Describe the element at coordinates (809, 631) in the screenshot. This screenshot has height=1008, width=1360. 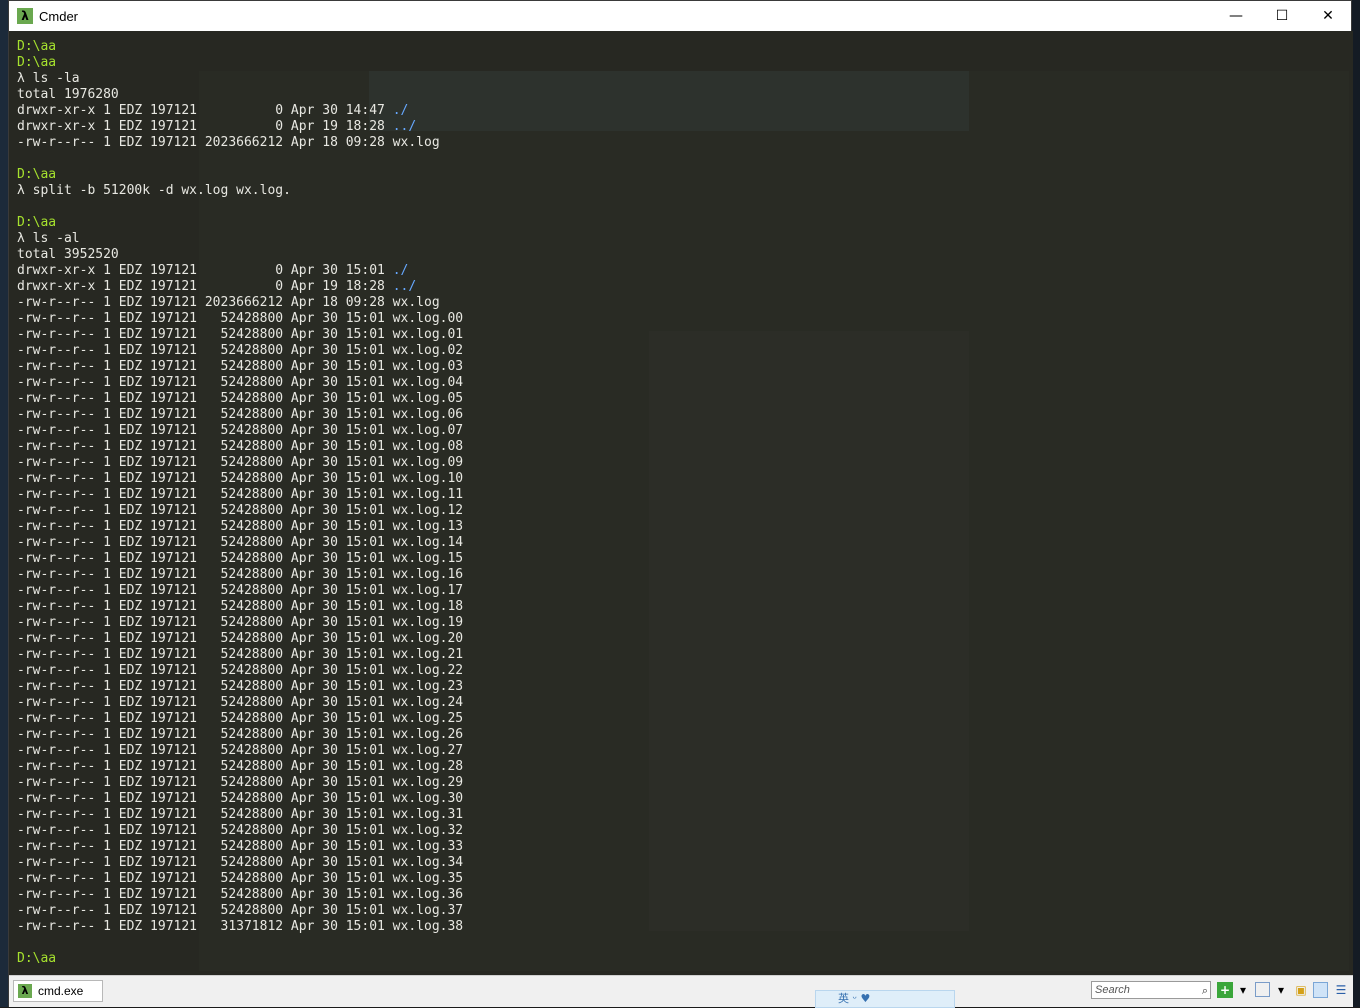
I see `background-window-ghost-list` at that location.